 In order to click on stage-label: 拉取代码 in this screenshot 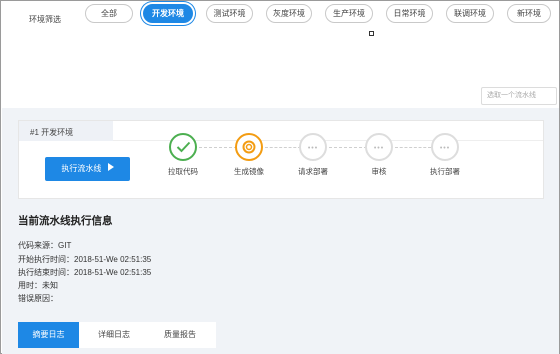, I will do `click(183, 171)`.